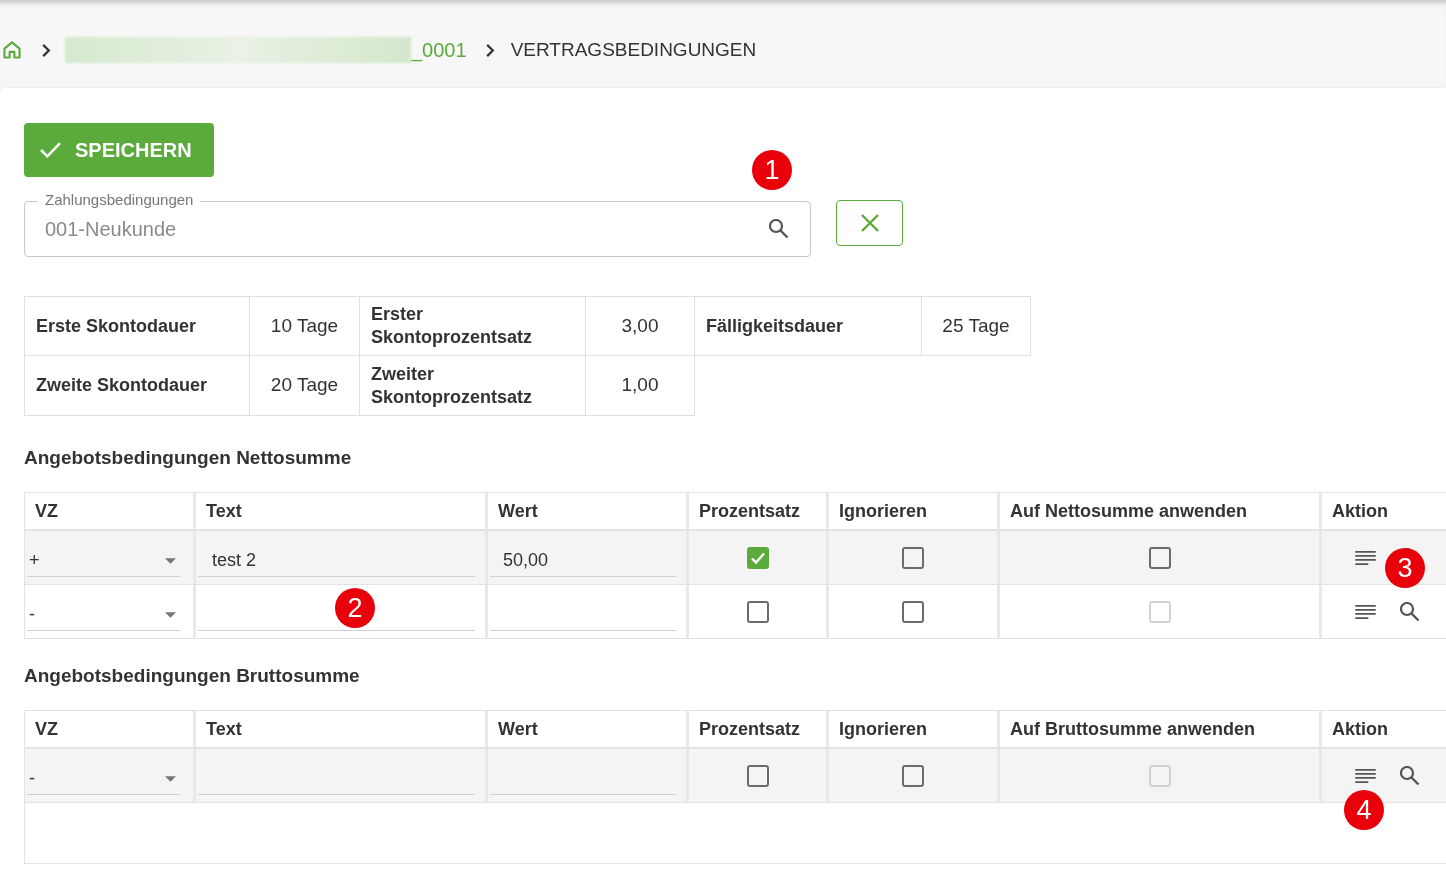  What do you see at coordinates (640, 326) in the screenshot?
I see `term-value: 3,00` at bounding box center [640, 326].